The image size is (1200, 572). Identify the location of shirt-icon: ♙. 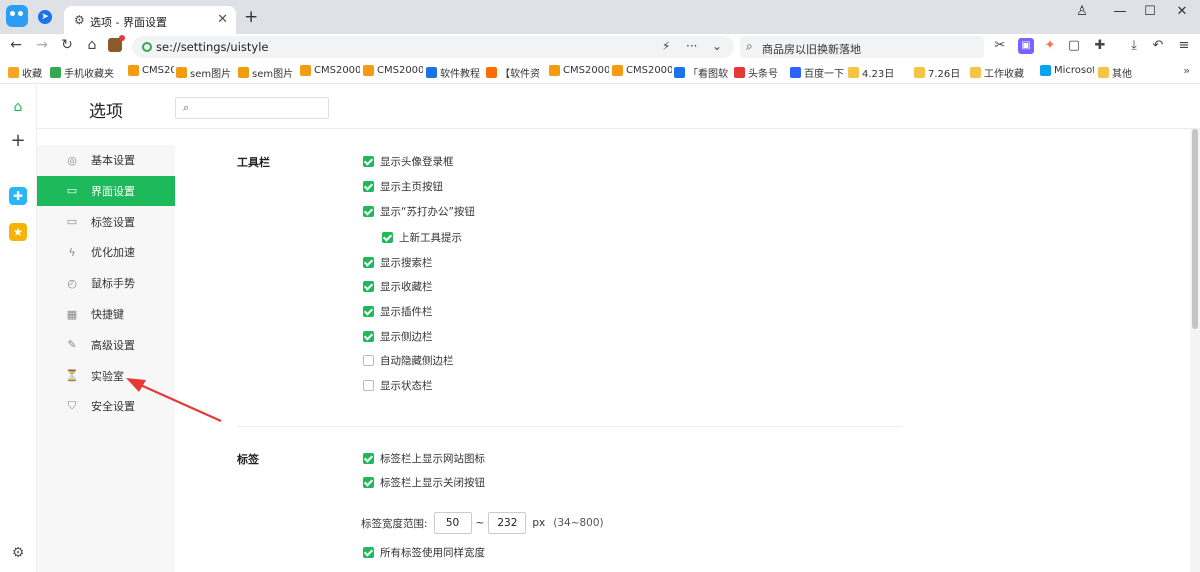
(1082, 11).